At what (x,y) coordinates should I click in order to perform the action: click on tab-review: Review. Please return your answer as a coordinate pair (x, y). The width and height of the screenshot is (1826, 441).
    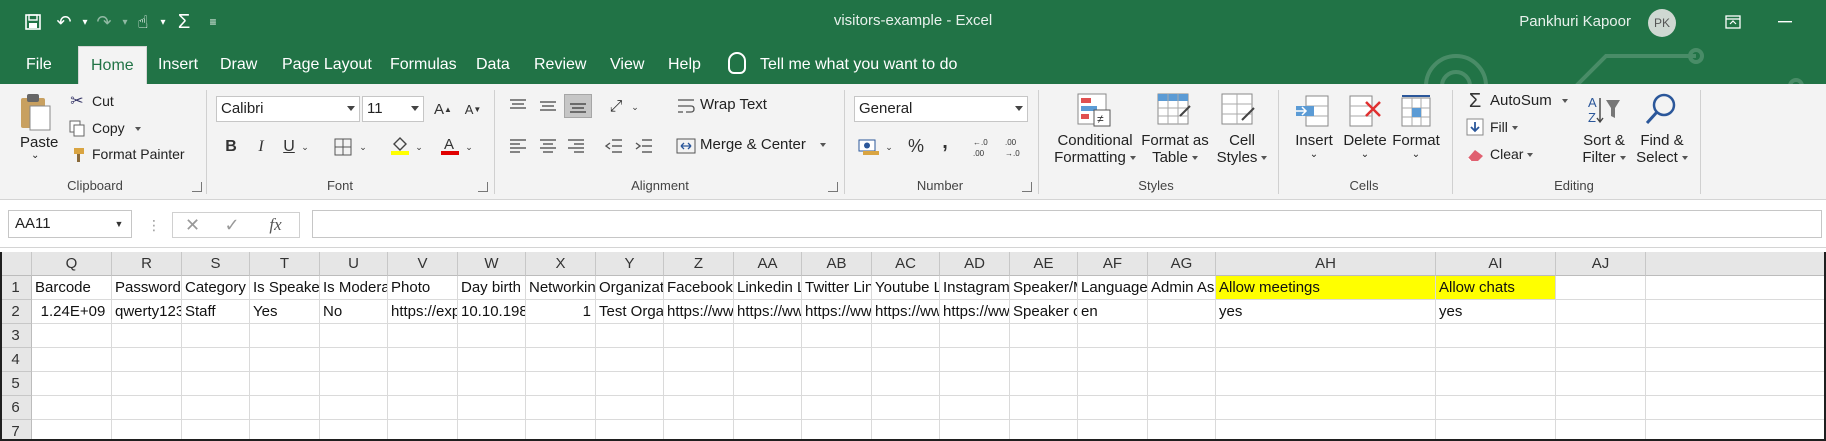
    Looking at the image, I should click on (560, 65).